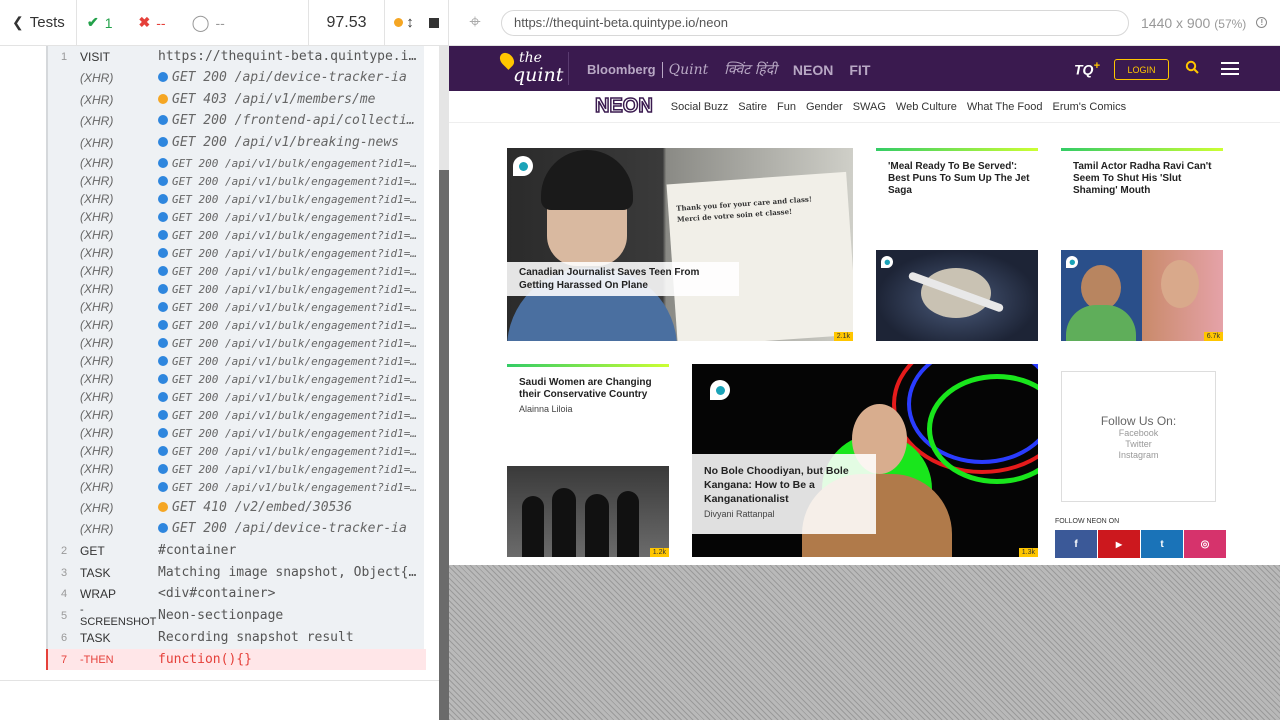 The height and width of the screenshot is (720, 1280). Describe the element at coordinates (262, 507) in the screenshot. I see `command-message-text: GET 410 /v2/embed/30536` at that location.